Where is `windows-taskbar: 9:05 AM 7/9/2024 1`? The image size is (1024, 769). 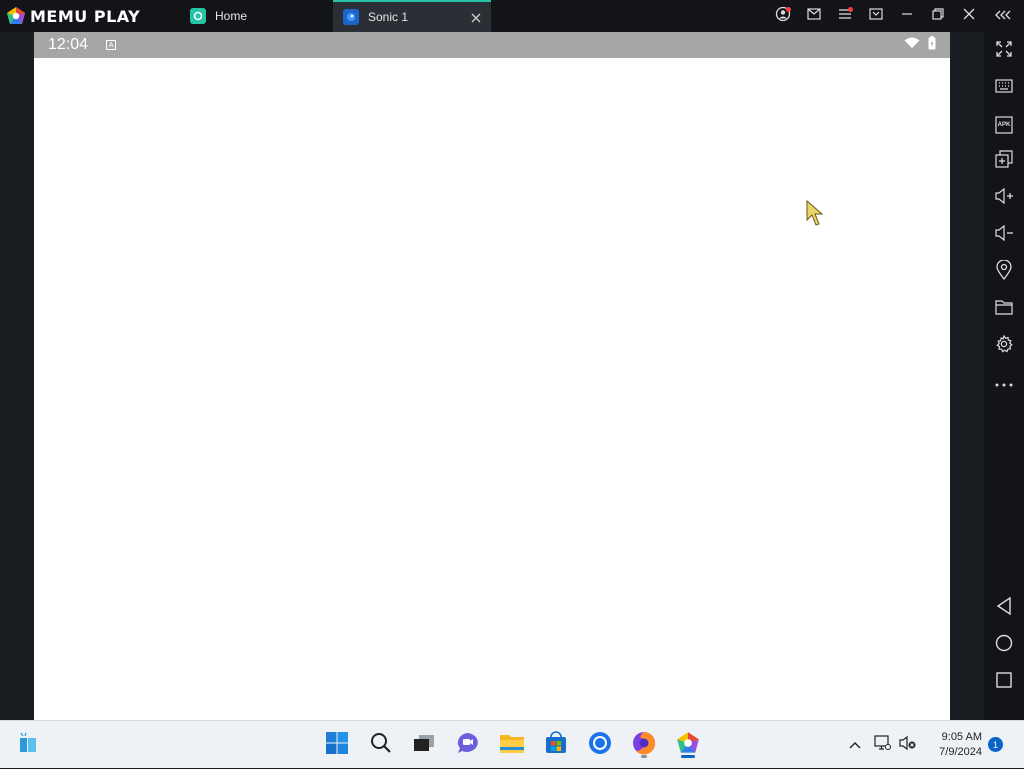 windows-taskbar: 9:05 AM 7/9/2024 1 is located at coordinates (512, 744).